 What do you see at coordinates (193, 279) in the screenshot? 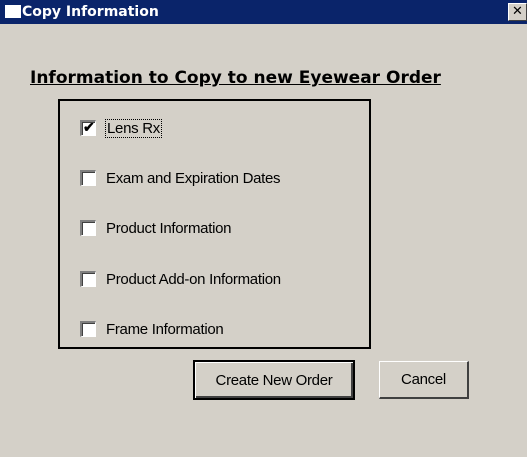
I see `product-add-on-information-label: Product Add-on Information` at bounding box center [193, 279].